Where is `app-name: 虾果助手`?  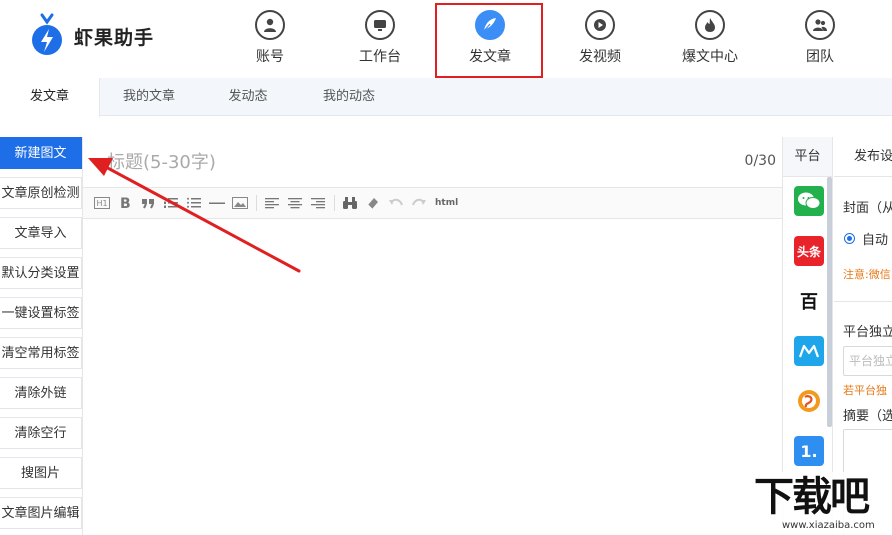
app-name: 虾果助手 is located at coordinates (114, 37).